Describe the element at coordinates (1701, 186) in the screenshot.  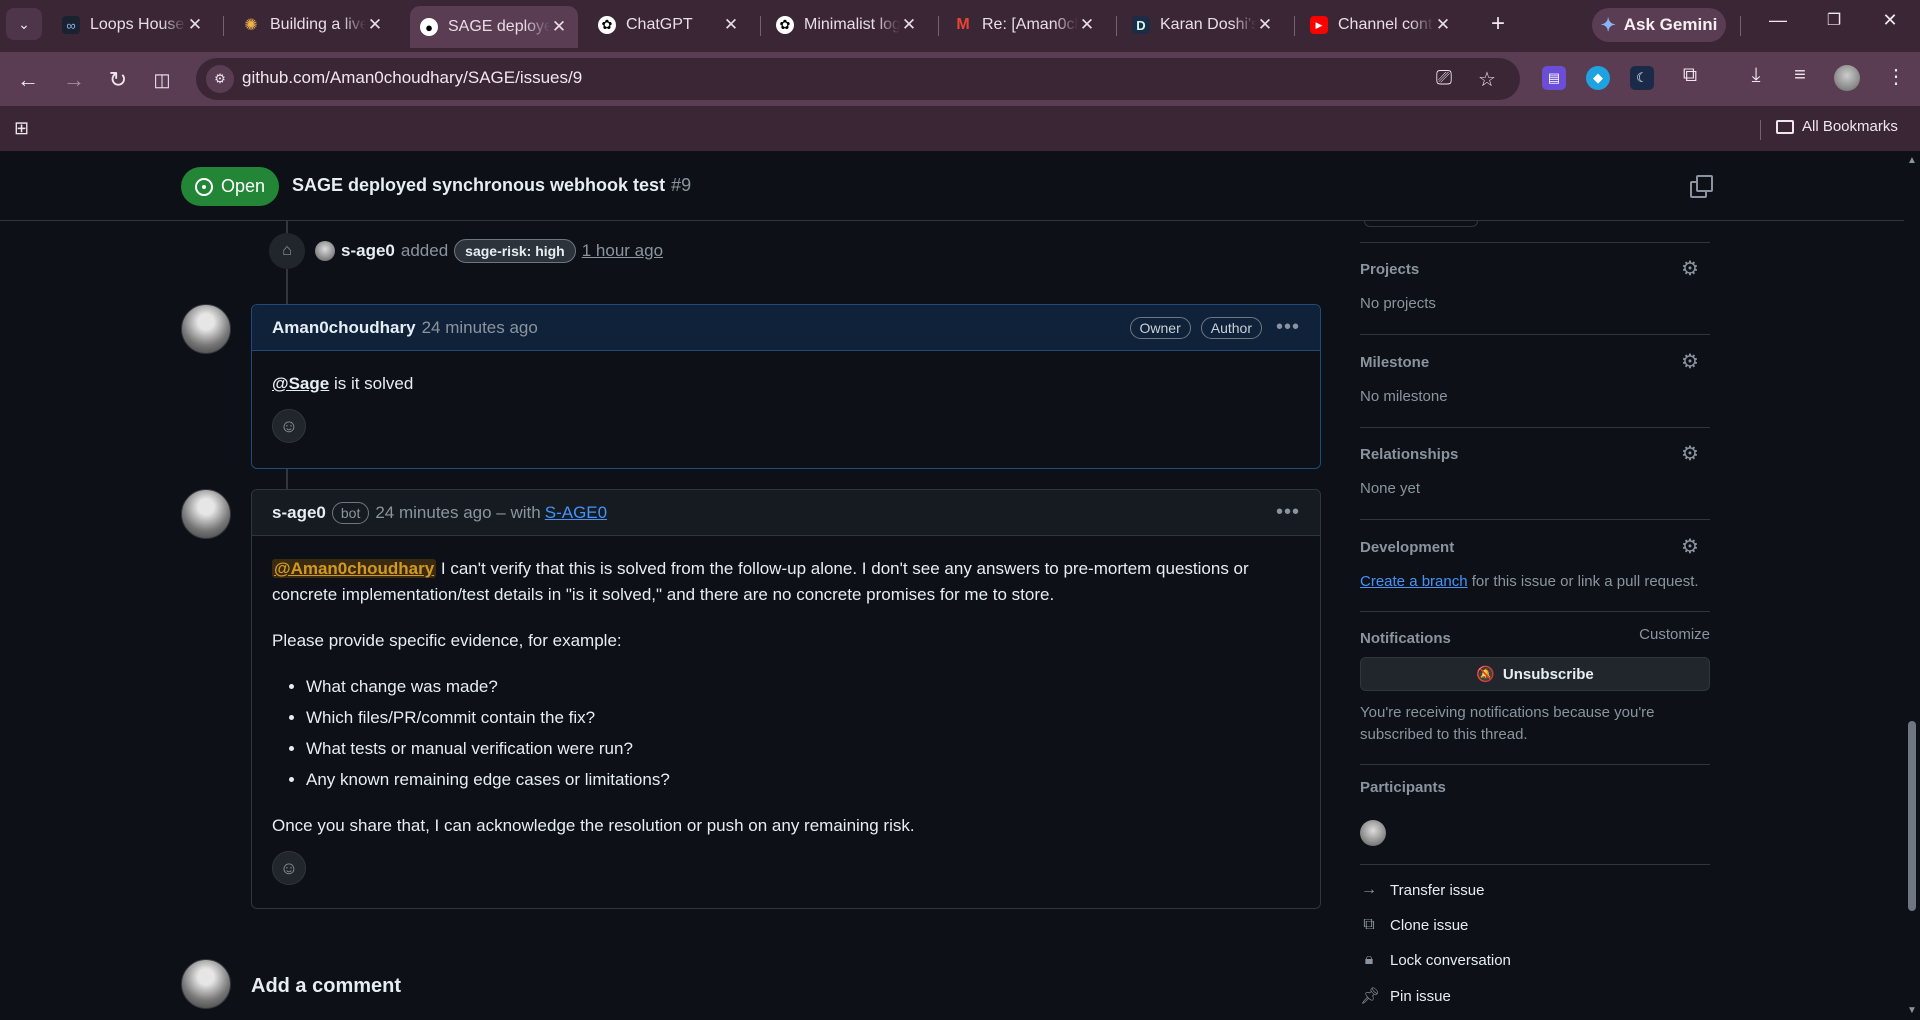
I see `copy-icon` at that location.